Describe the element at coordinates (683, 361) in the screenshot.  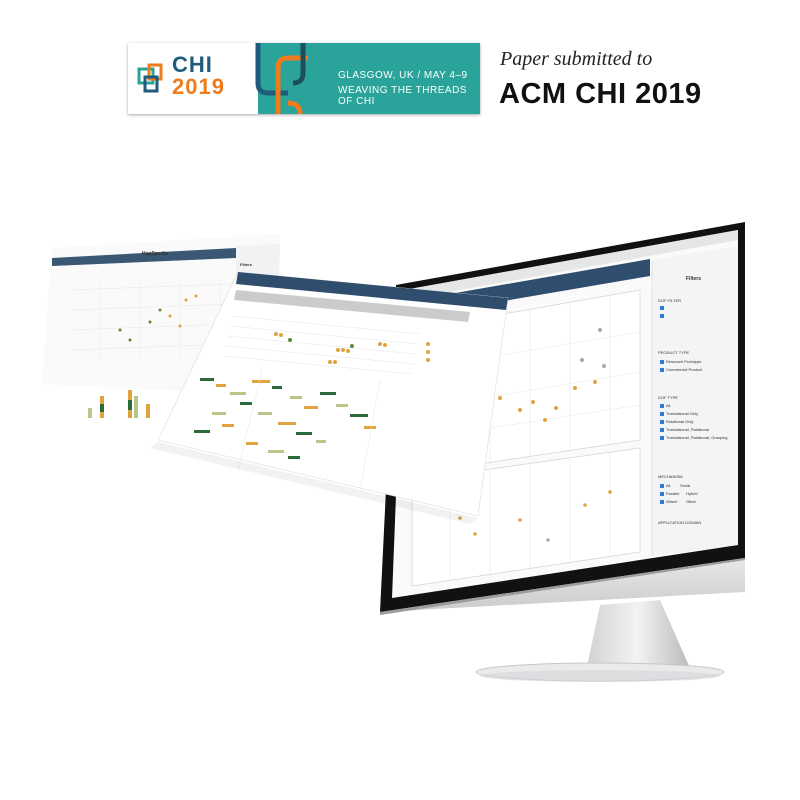
I see `product-type-research: Research Prototype` at that location.